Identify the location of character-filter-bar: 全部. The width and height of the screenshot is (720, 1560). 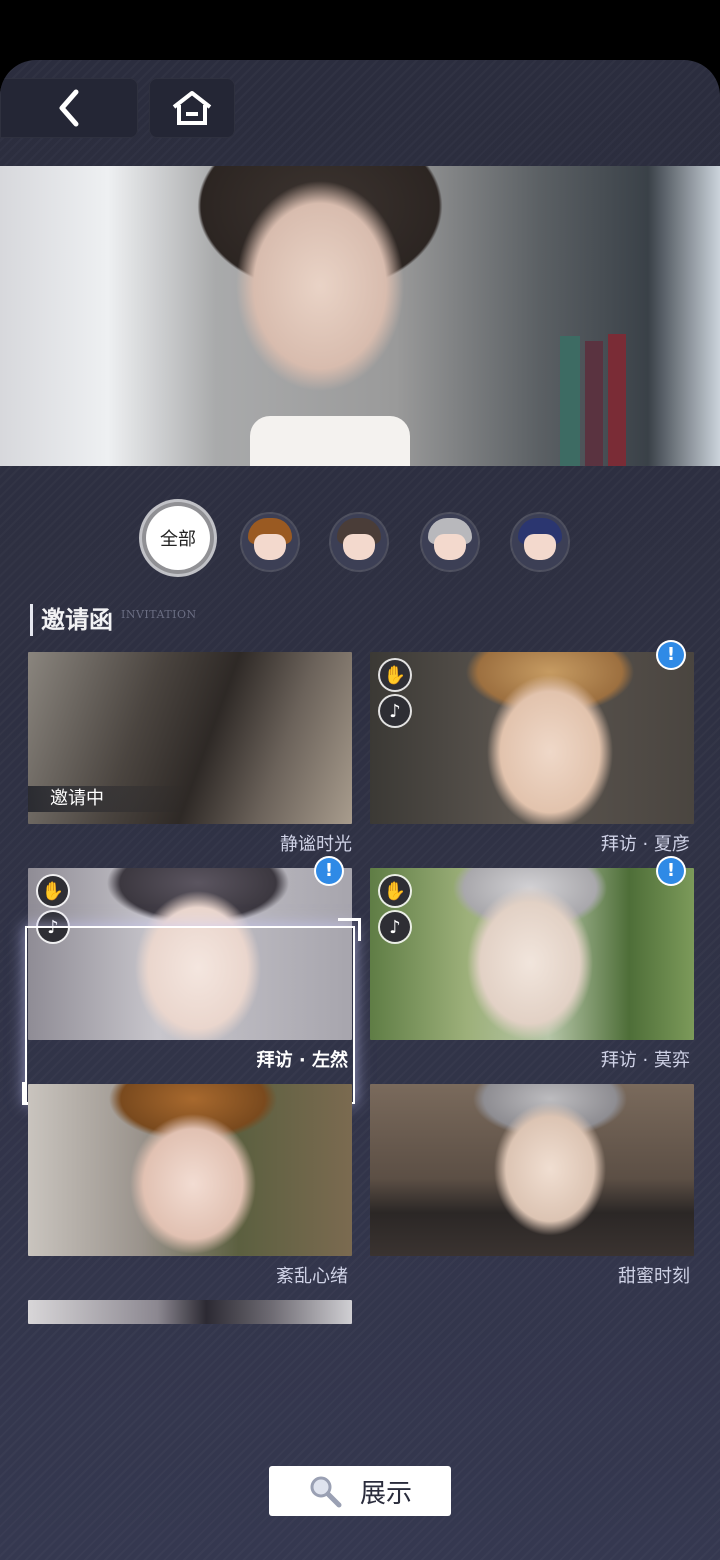
(360, 545).